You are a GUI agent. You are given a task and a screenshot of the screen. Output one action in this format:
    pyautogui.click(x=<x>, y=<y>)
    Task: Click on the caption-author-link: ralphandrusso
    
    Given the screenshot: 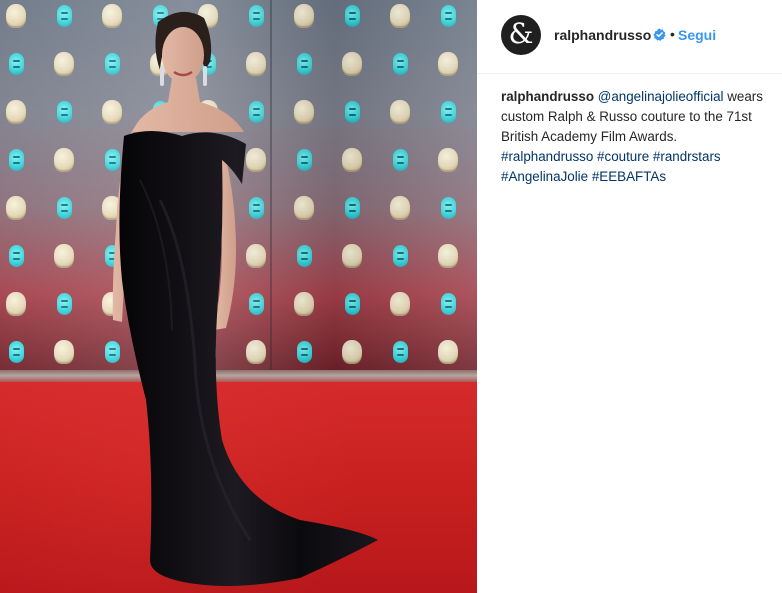 What is the action you would take?
    pyautogui.click(x=547, y=96)
    